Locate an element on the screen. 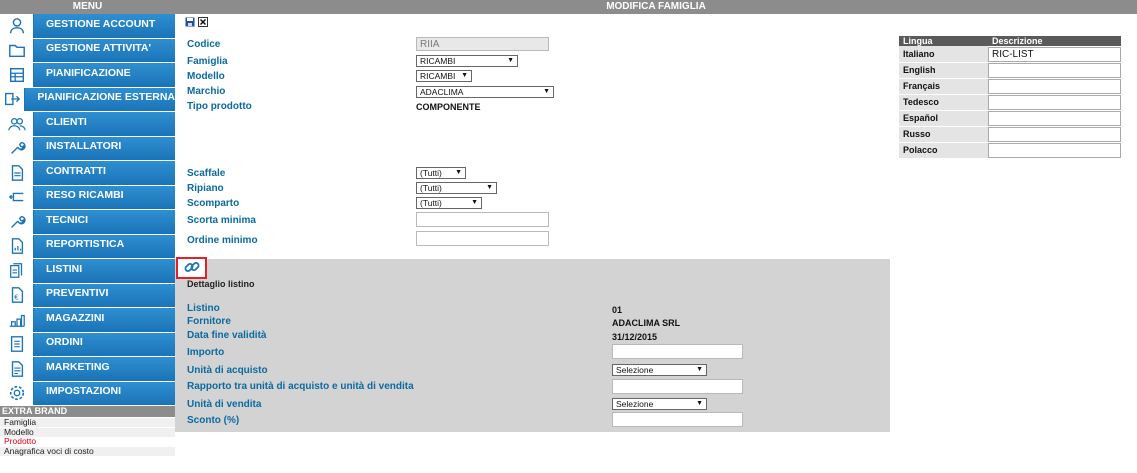 The width and height of the screenshot is (1137, 473). sidebar-item-label: MARKETING is located at coordinates (78, 366).